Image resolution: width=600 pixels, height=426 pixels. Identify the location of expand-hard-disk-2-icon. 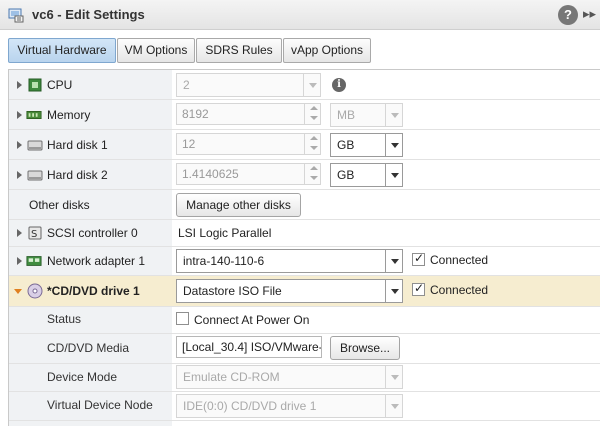
(19, 175).